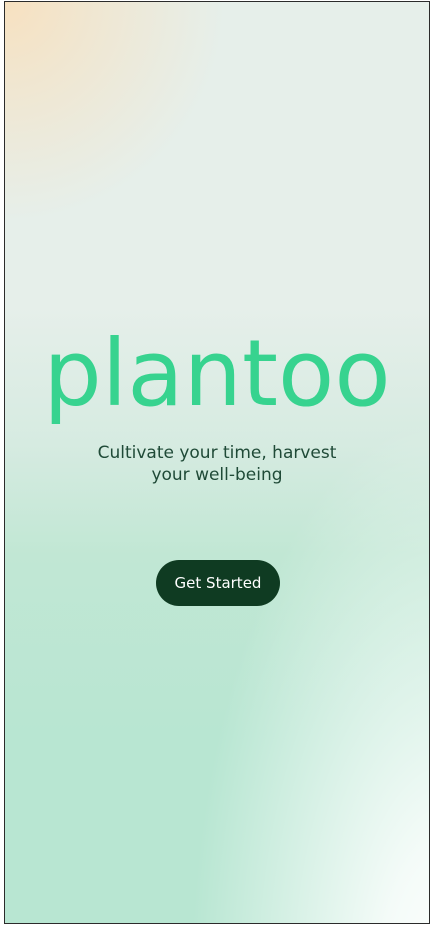  I want to click on get-started-button: Get Started, so click(218, 583).